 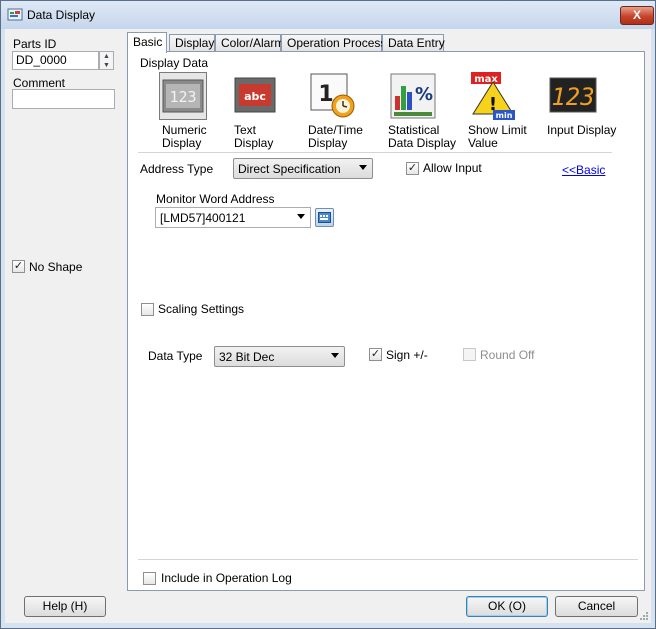 What do you see at coordinates (247, 357) in the screenshot?
I see `data-type-value: 32 Bit Dec` at bounding box center [247, 357].